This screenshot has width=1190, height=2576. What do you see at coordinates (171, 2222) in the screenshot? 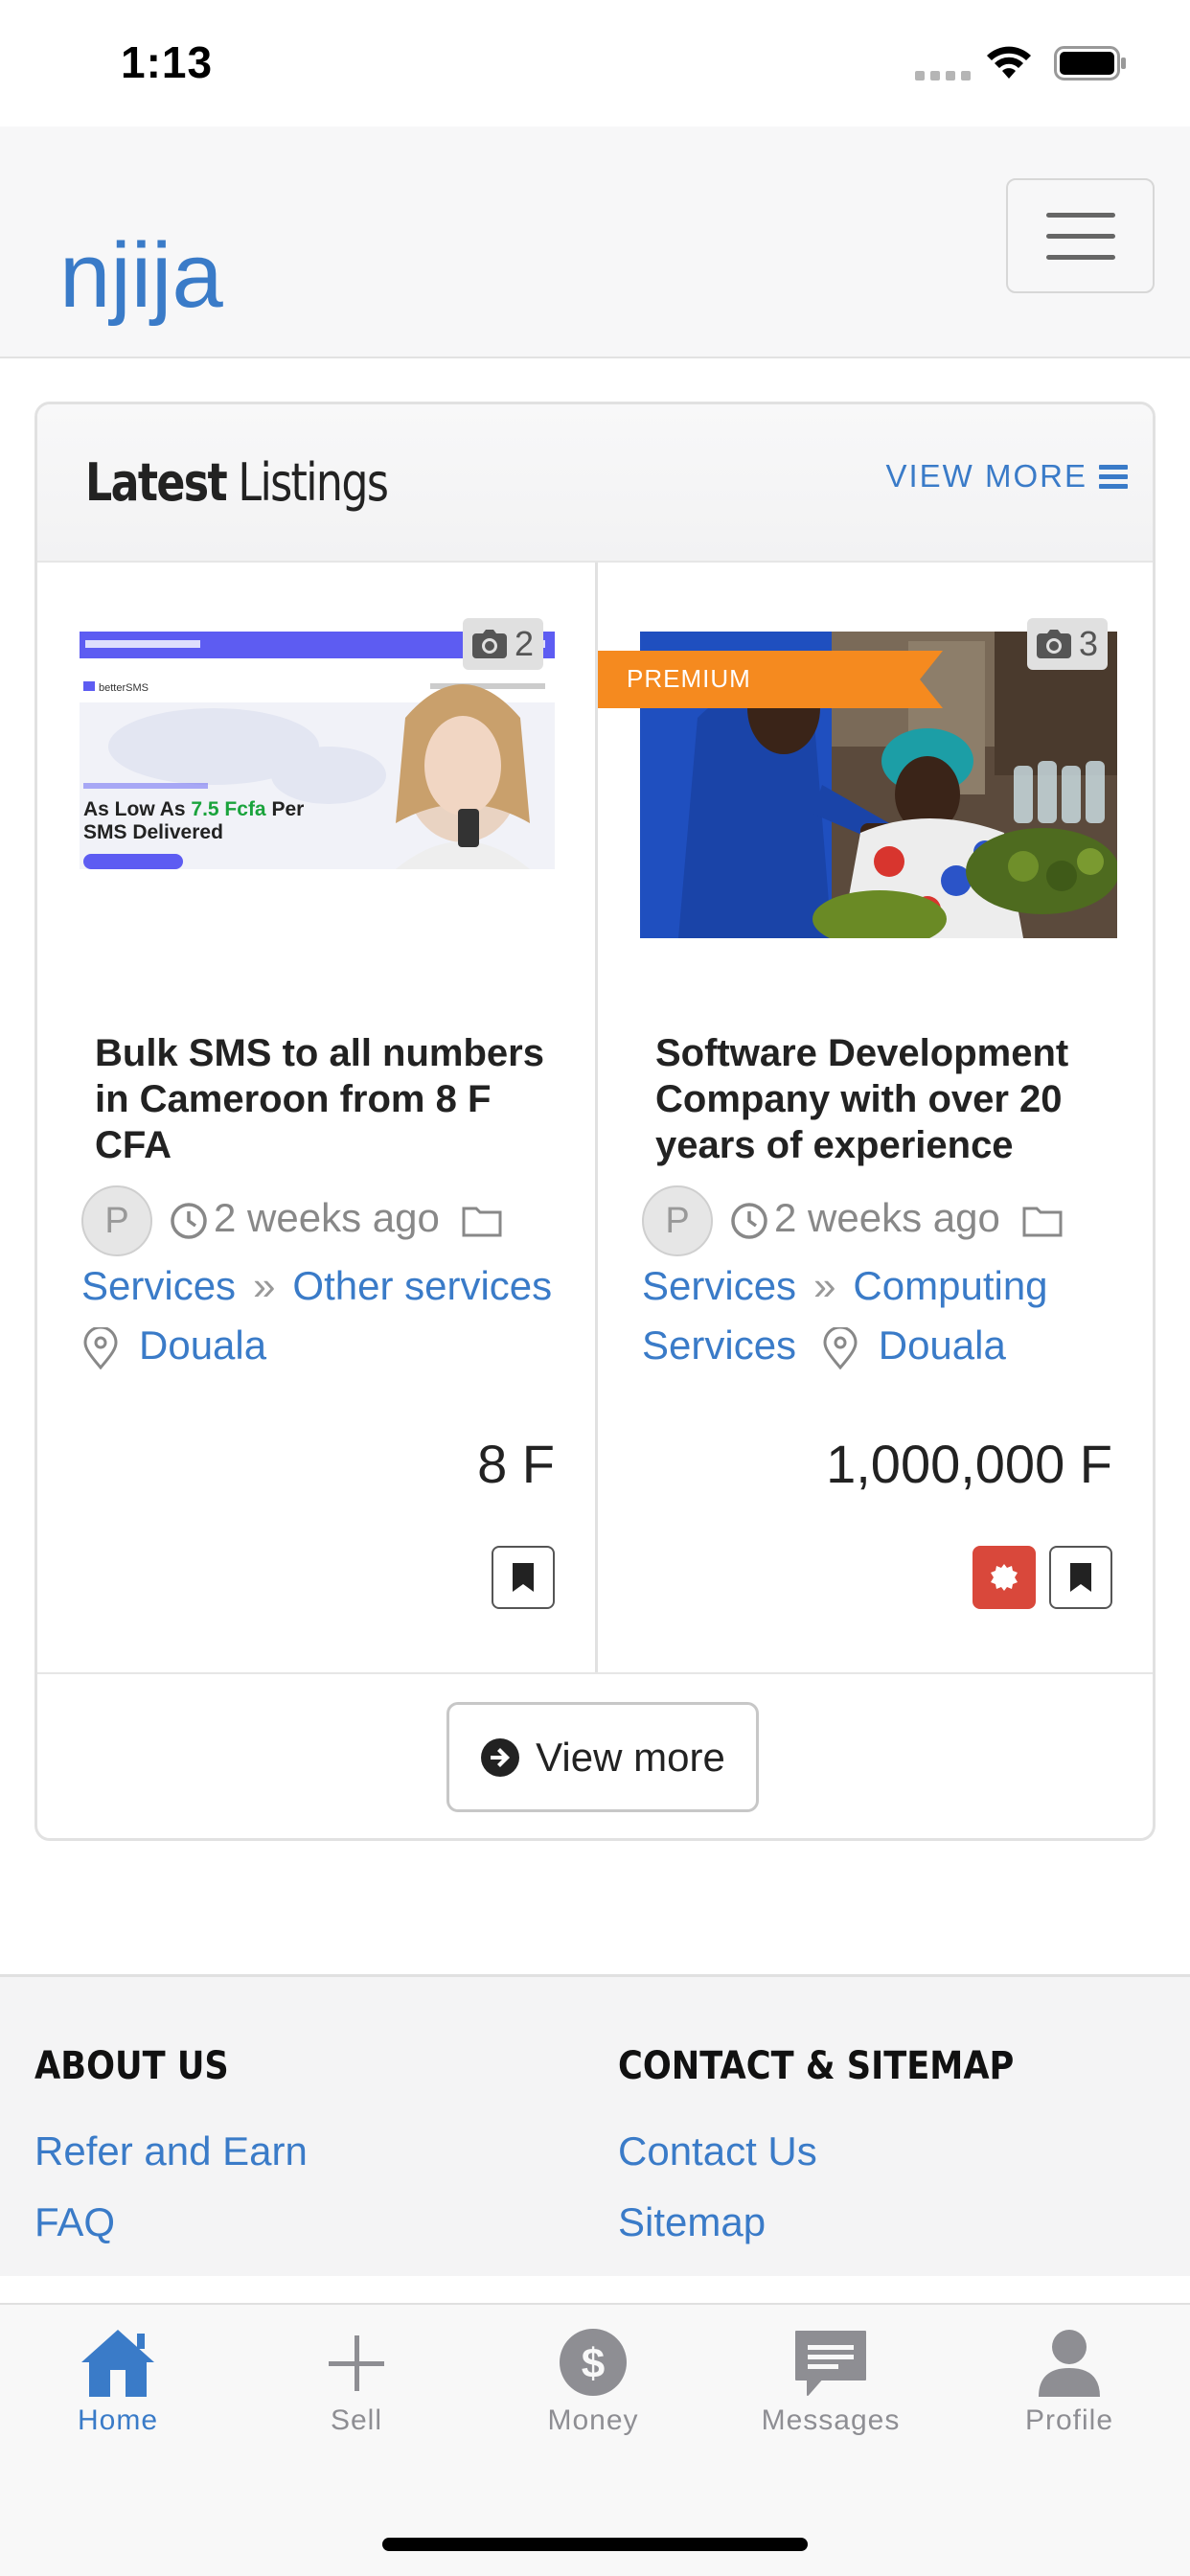
I see `faq-link: FAQ` at bounding box center [171, 2222].